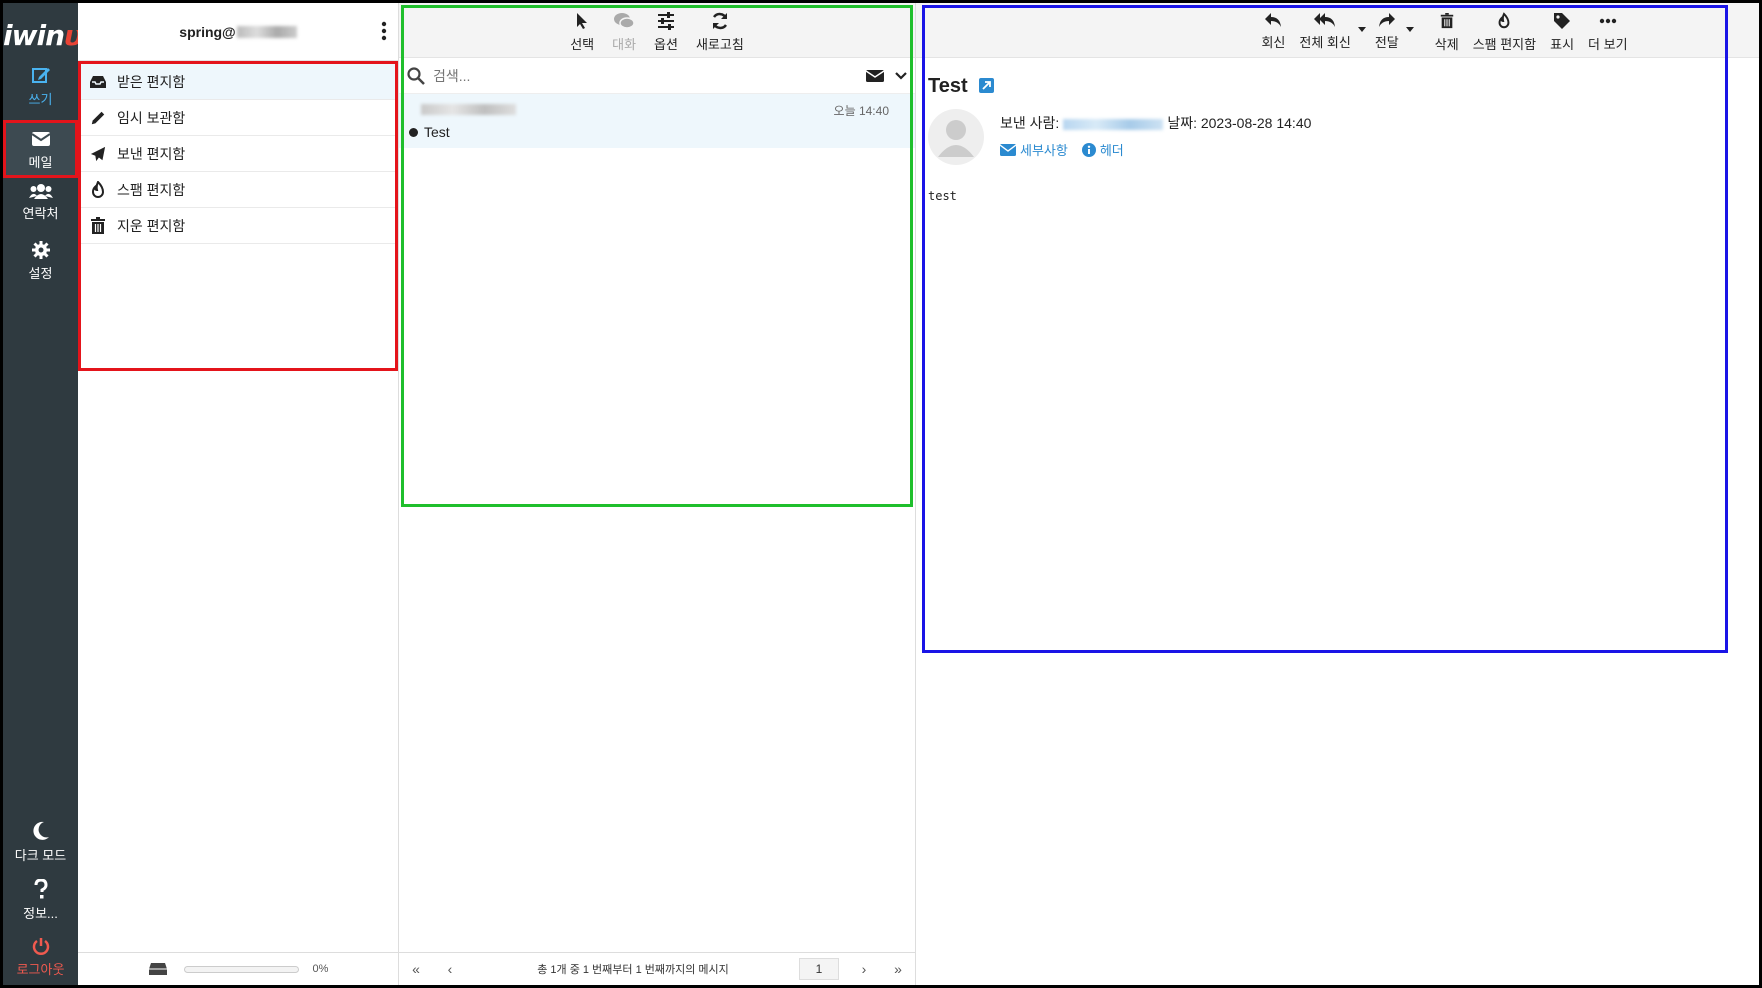  Describe the element at coordinates (40, 99) in the screenshot. I see `compose-label: 쓰기` at that location.